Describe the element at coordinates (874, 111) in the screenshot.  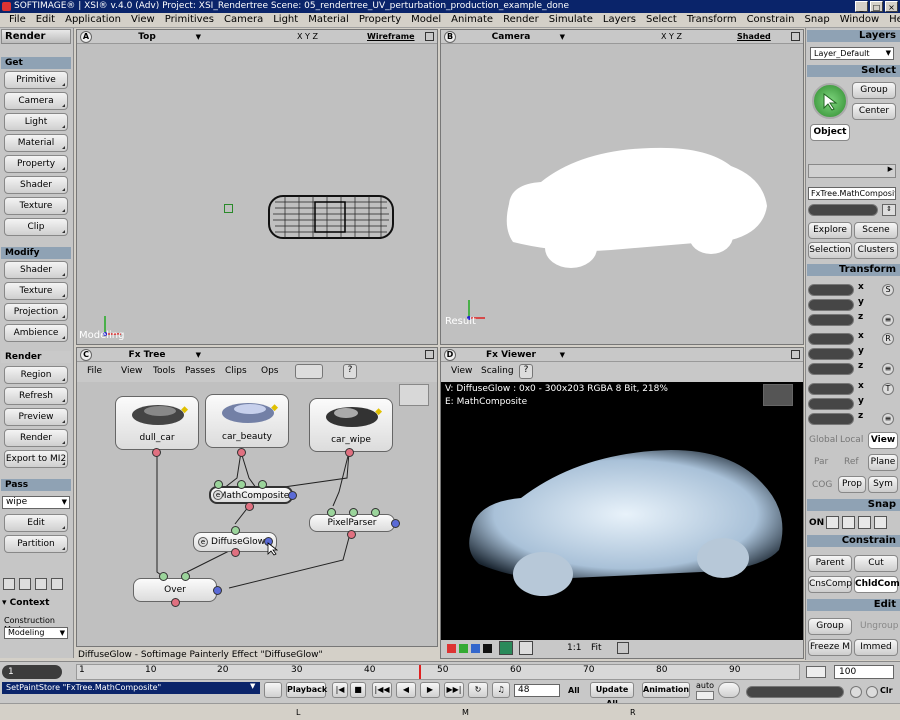
I see `select-center-button: Center` at that location.